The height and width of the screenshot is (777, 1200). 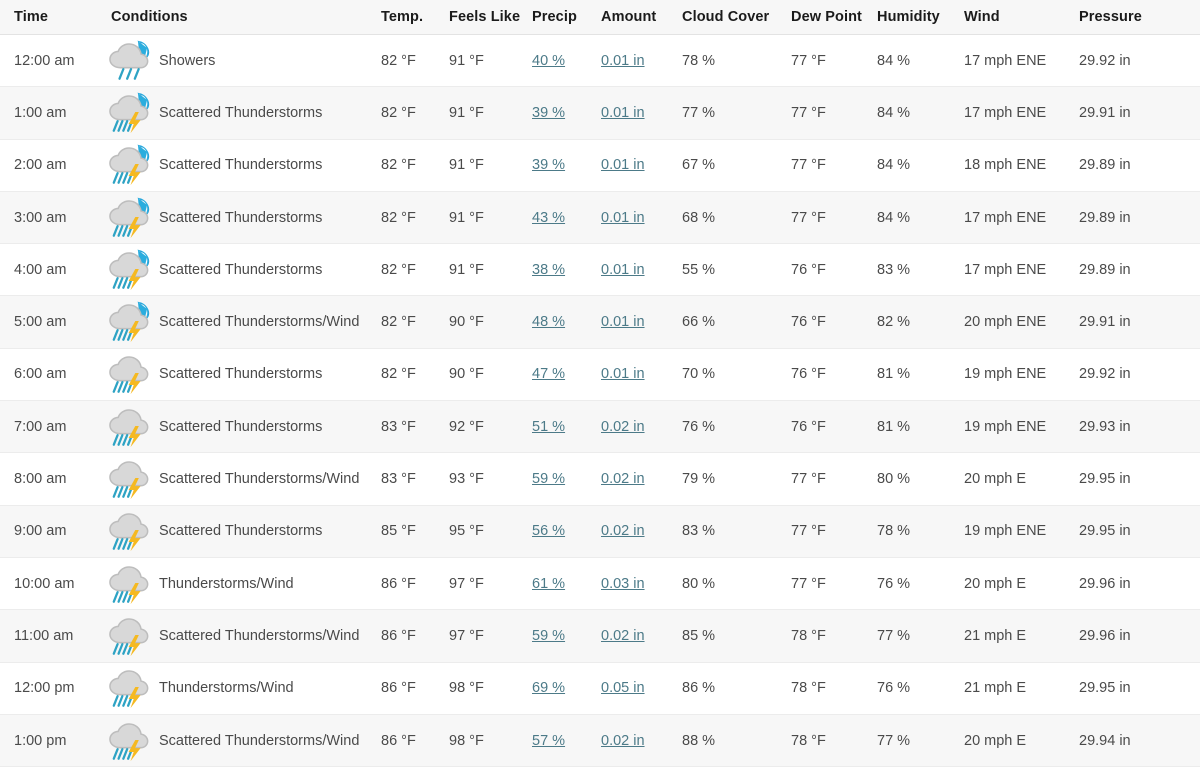 I want to click on cell-dew-point: 76 °F, so click(x=834, y=322).